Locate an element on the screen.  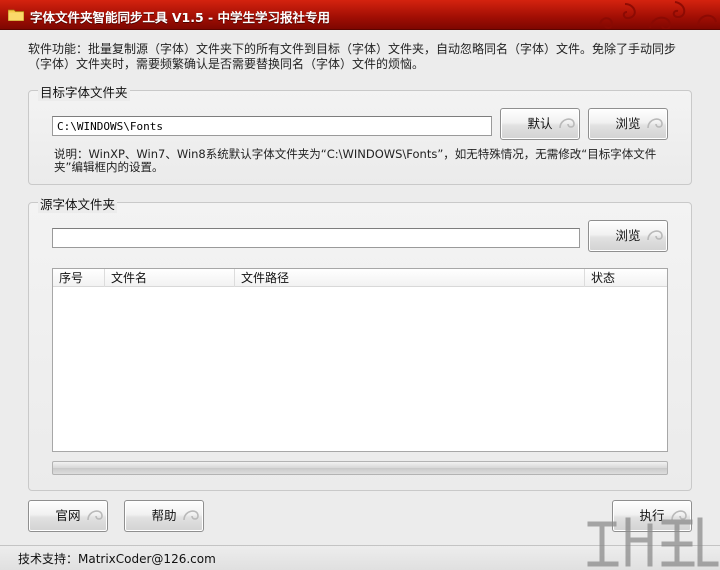
website-button-label: 官网 is located at coordinates (68, 515).